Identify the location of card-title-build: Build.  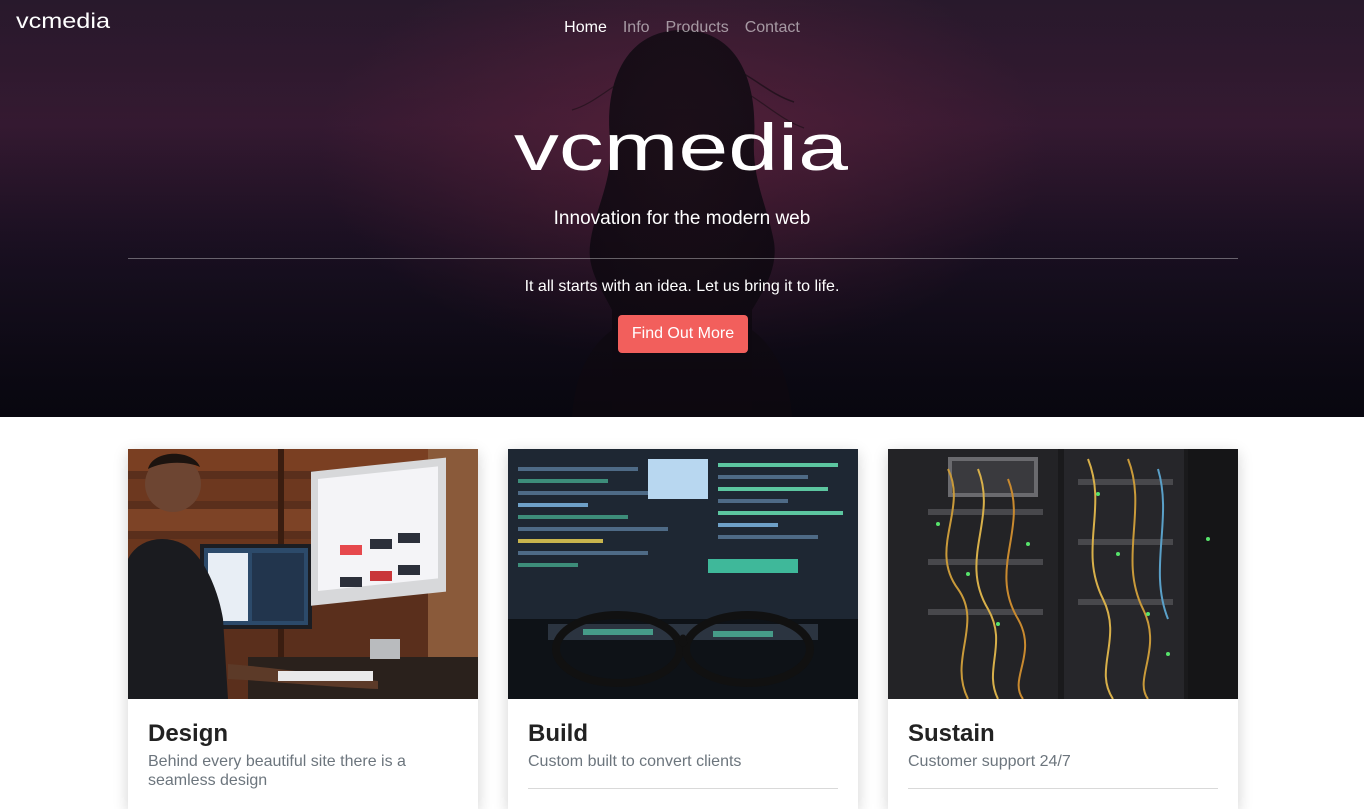
(558, 733).